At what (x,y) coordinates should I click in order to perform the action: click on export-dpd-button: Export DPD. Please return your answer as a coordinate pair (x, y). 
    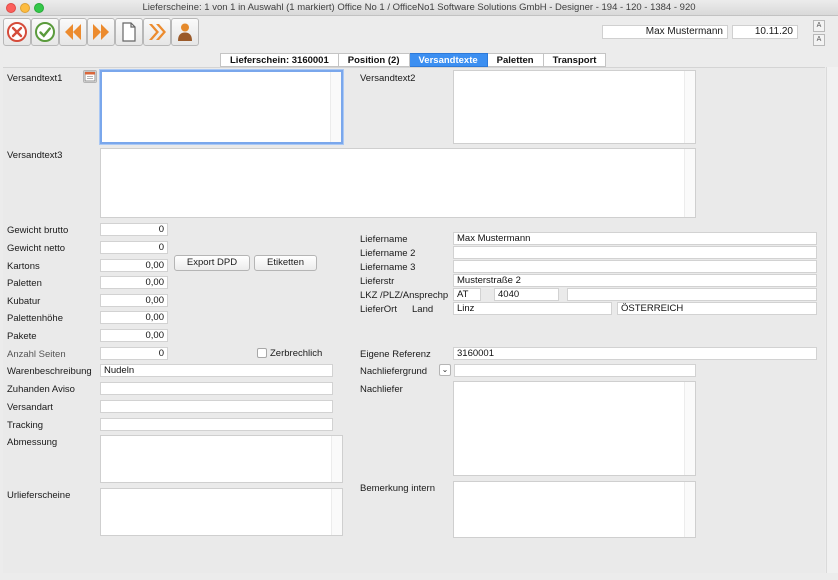
    Looking at the image, I should click on (212, 263).